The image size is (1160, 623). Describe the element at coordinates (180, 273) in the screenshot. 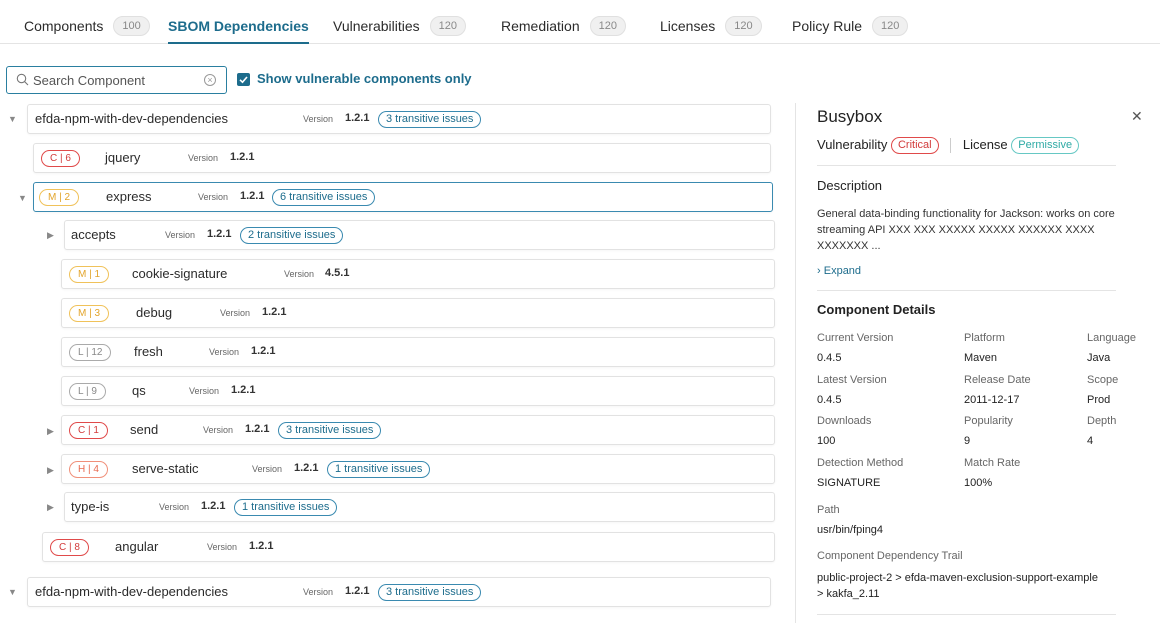

I see `component-name: cookie-signature` at that location.